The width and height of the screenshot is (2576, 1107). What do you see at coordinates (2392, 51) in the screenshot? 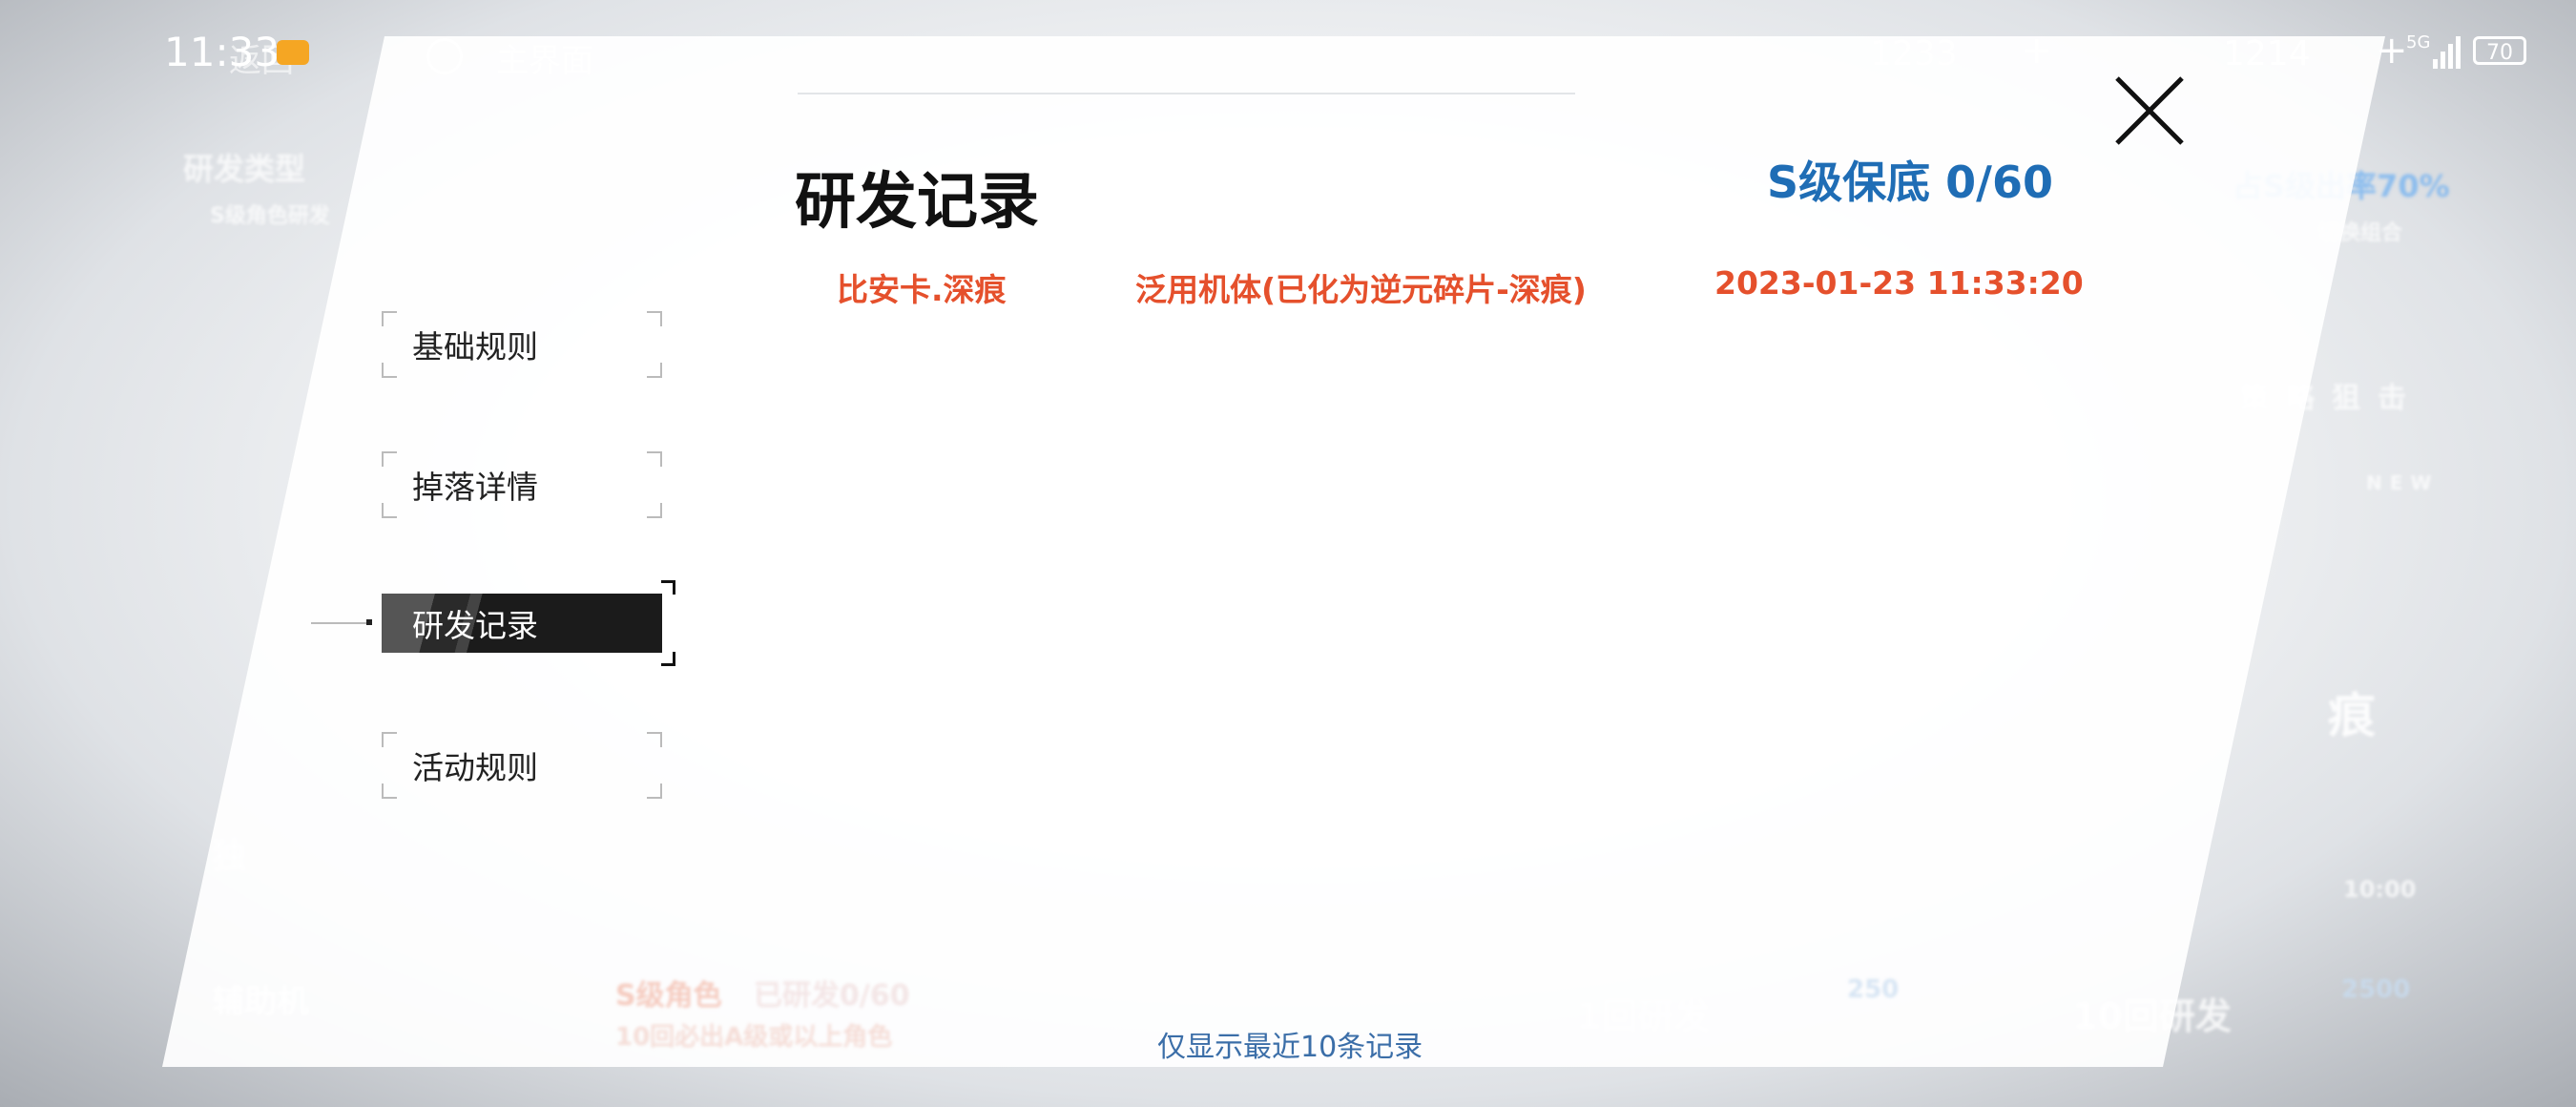
I see `currency-2-add-button: +` at bounding box center [2392, 51].